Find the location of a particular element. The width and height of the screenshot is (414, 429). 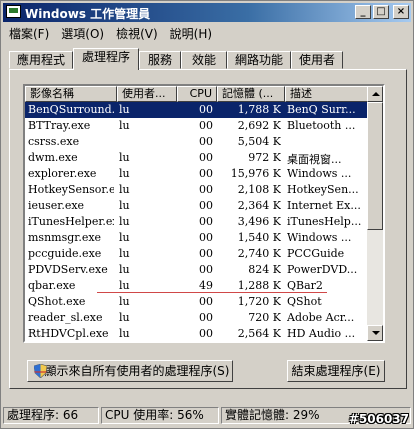

cell-image-name: csrss.exe is located at coordinates (54, 141).